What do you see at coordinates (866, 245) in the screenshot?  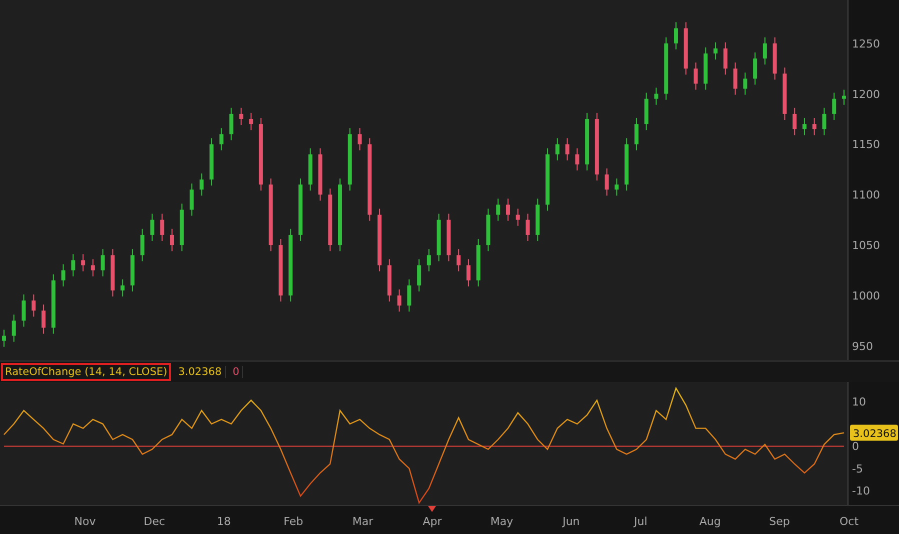 I see `price-axis-label: 1050` at bounding box center [866, 245].